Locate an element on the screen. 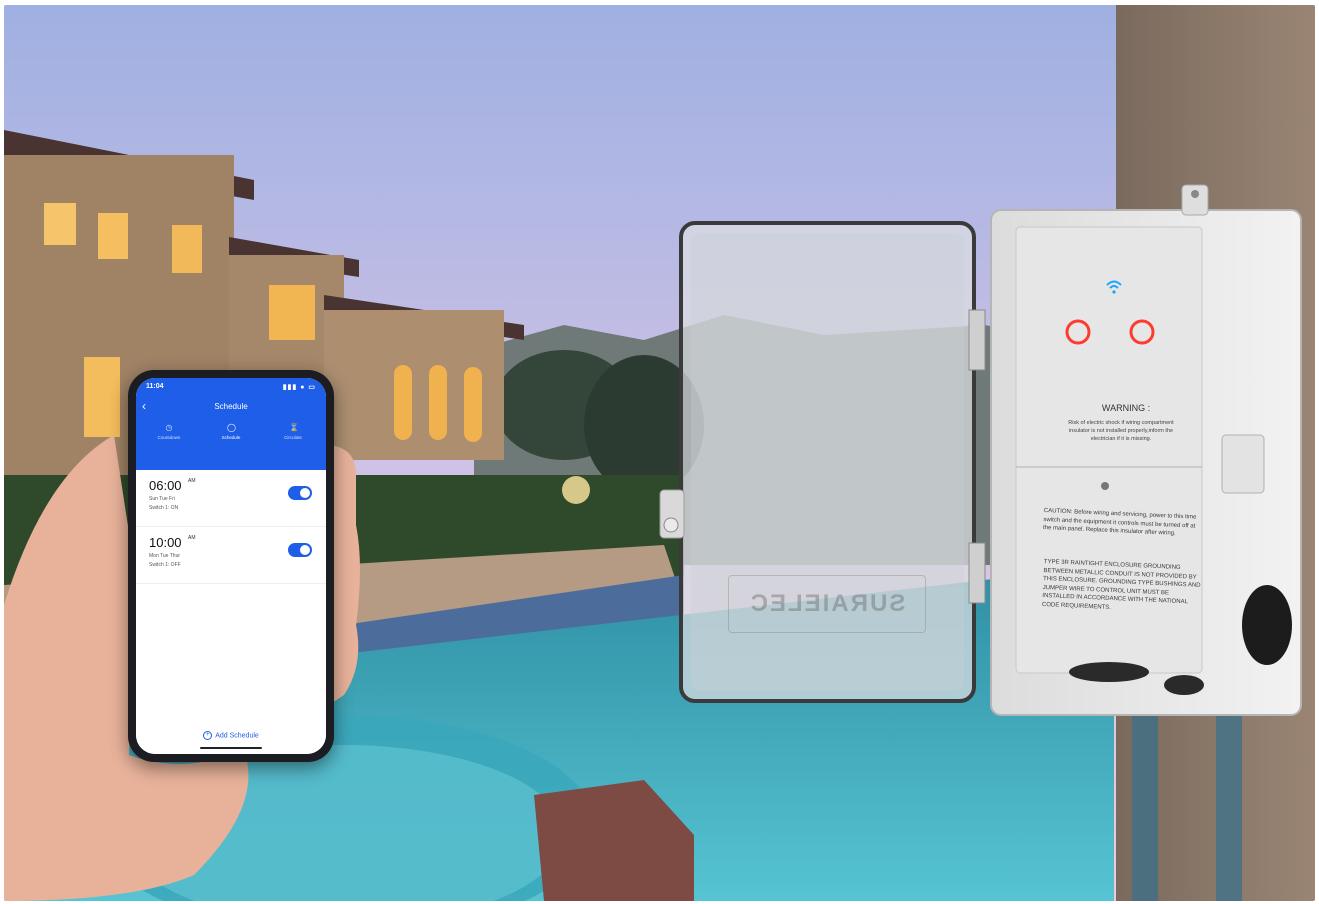 The width and height of the screenshot is (1319, 904). schedule-action: Switch 1: OFF is located at coordinates (165, 565).